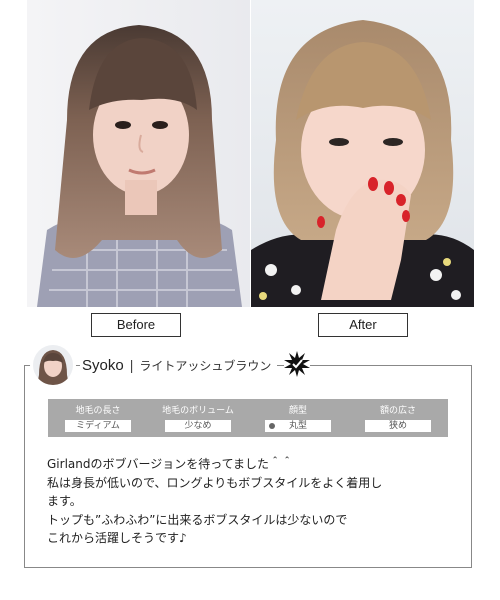 The height and width of the screenshot is (600, 500). Describe the element at coordinates (363, 325) in the screenshot. I see `after-label: After` at that location.